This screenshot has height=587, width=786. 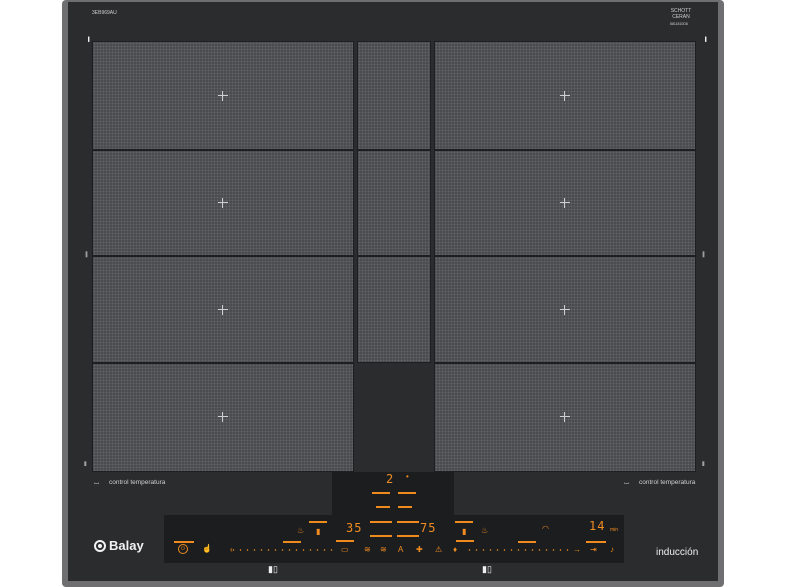 I want to click on power-boost-icon: ▭, so click(x=345, y=550).